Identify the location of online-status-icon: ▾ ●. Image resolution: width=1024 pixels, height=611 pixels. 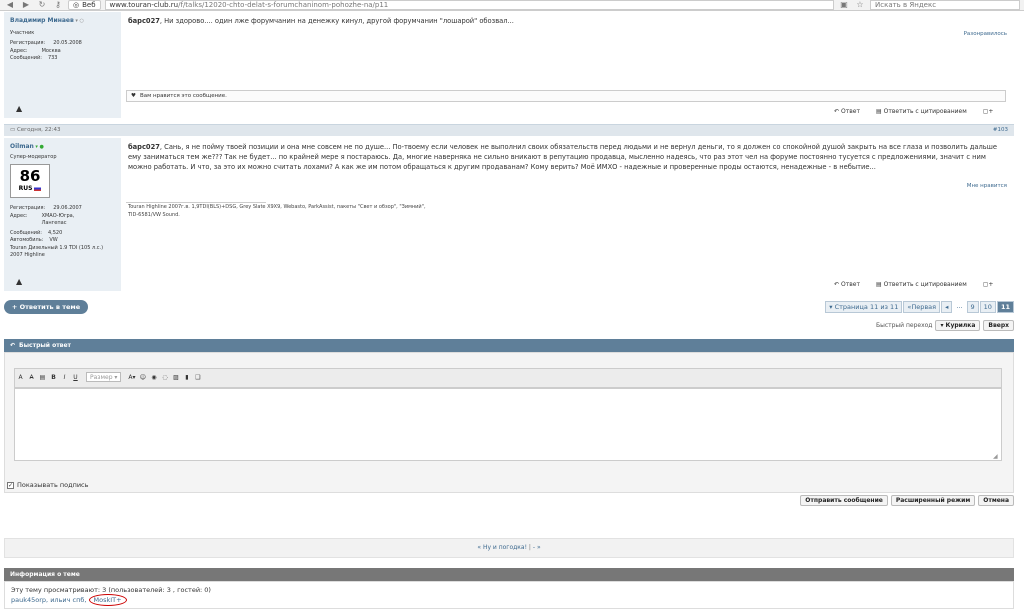
(39, 147).